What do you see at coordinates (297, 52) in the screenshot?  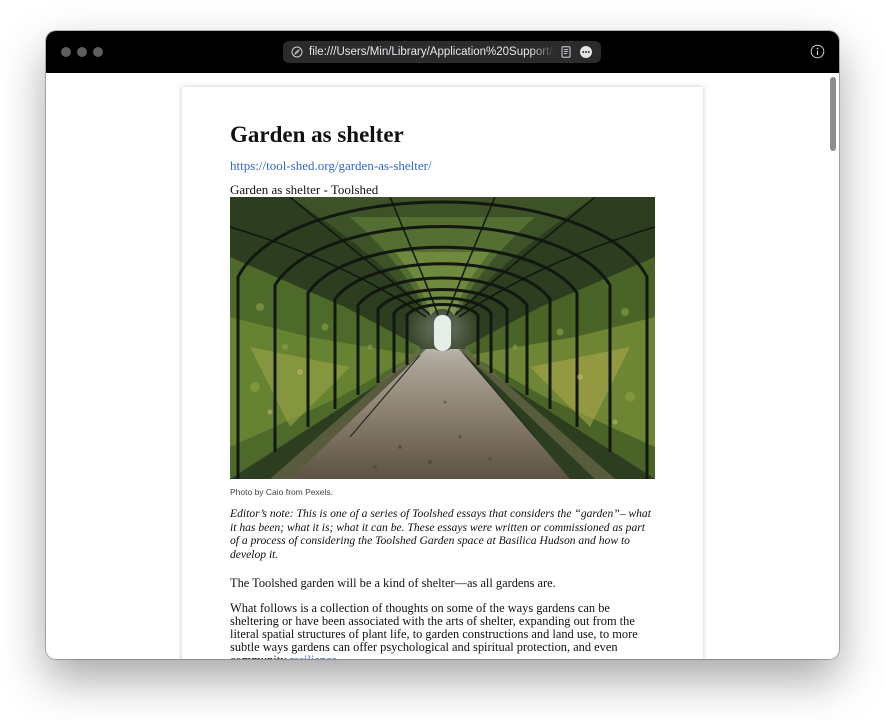 I see `compass-icon` at bounding box center [297, 52].